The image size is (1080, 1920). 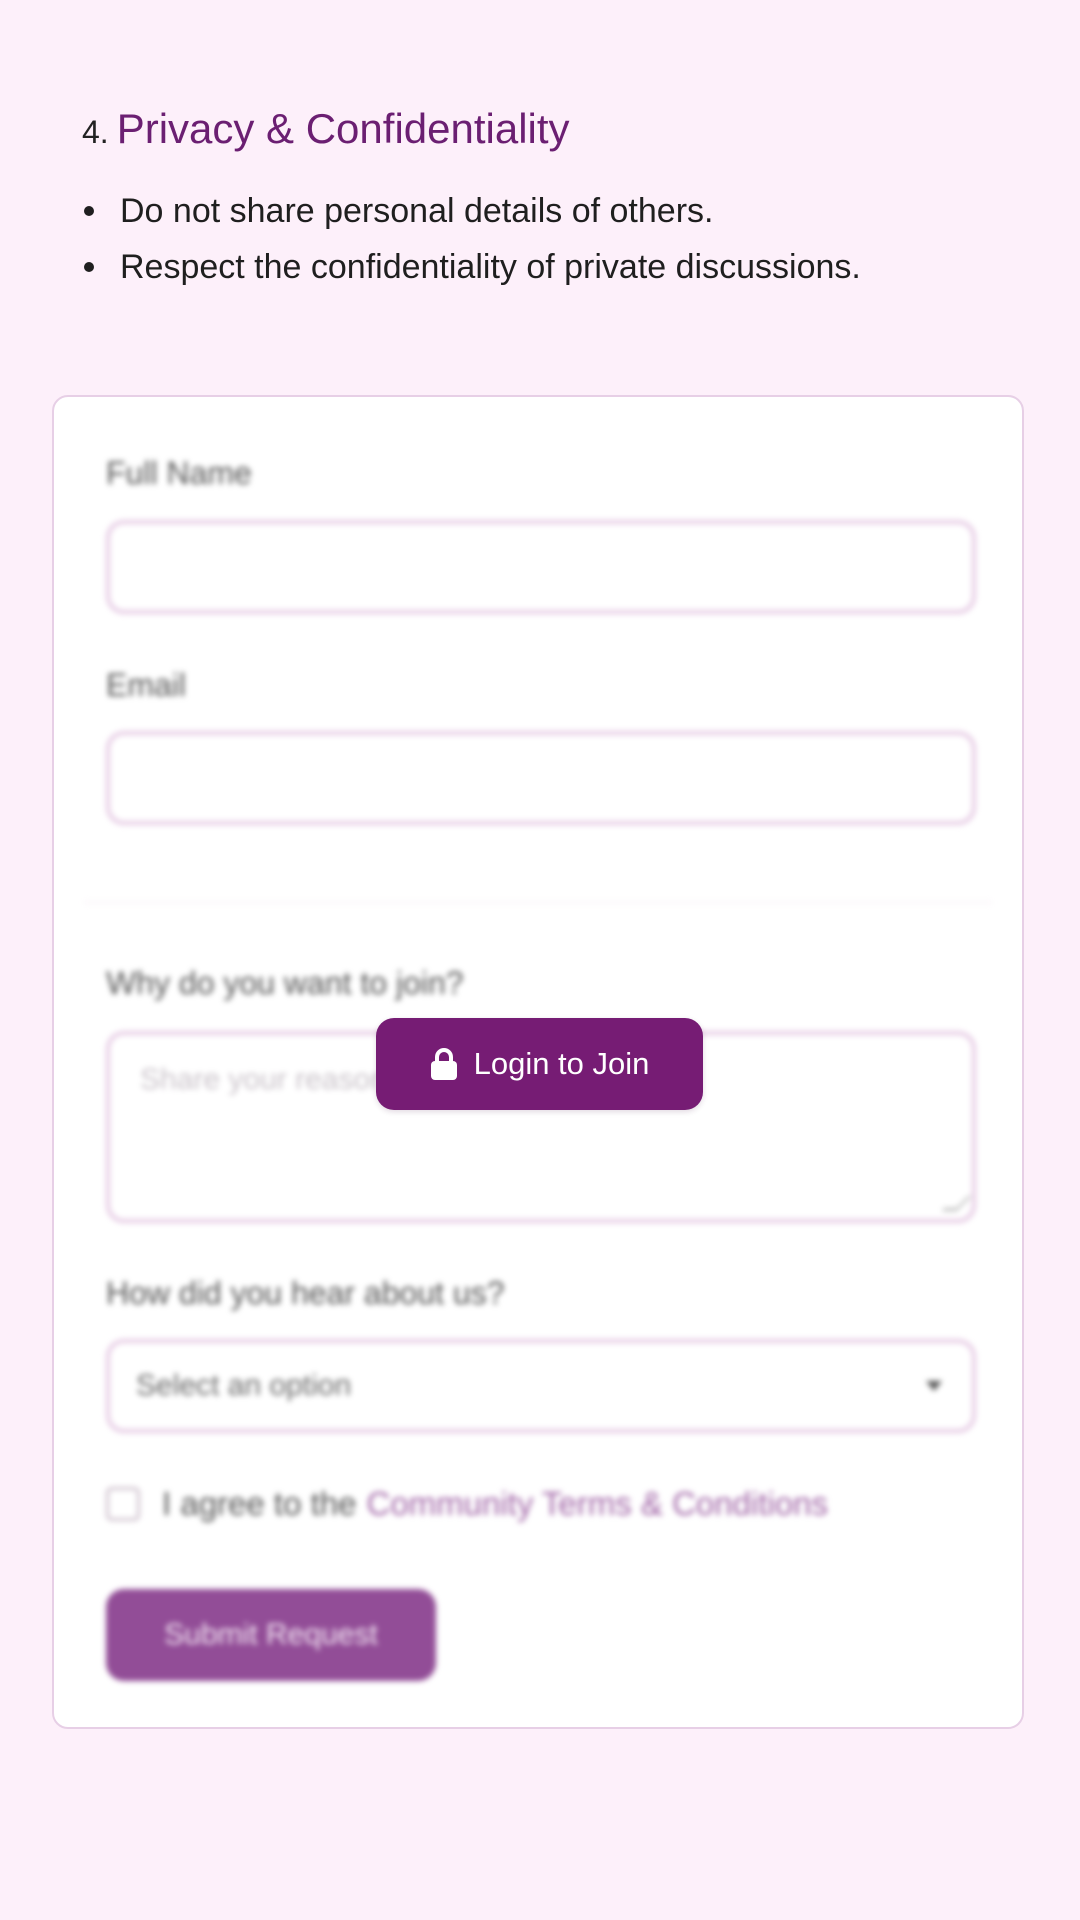 I want to click on resize-grip-icon, so click(x=956, y=1203).